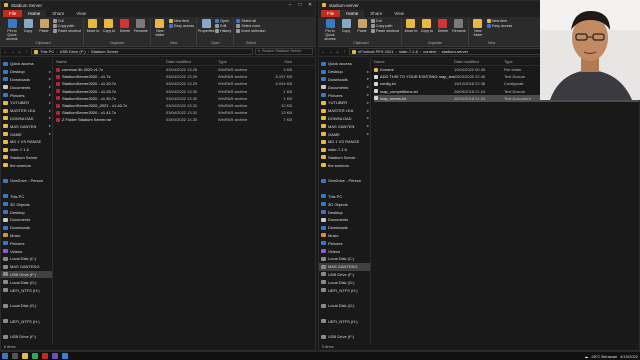 This screenshot has height=360, width=640. What do you see at coordinates (376, 51) in the screenshot?
I see `breadcrumb-efootball: eFootball PES 2021` at bounding box center [376, 51].